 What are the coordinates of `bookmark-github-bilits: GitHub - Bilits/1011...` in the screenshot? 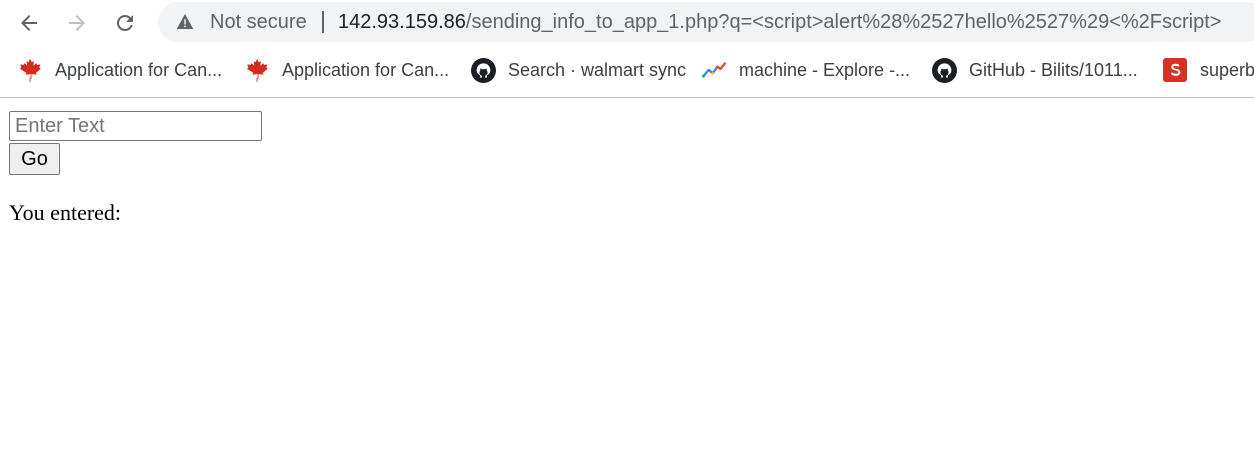 It's located at (1034, 70).